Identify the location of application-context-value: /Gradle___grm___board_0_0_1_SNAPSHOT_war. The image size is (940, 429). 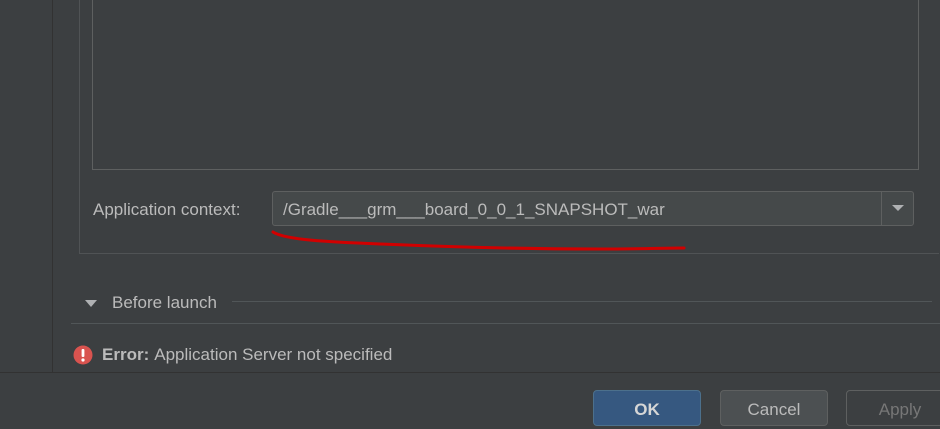
(474, 210).